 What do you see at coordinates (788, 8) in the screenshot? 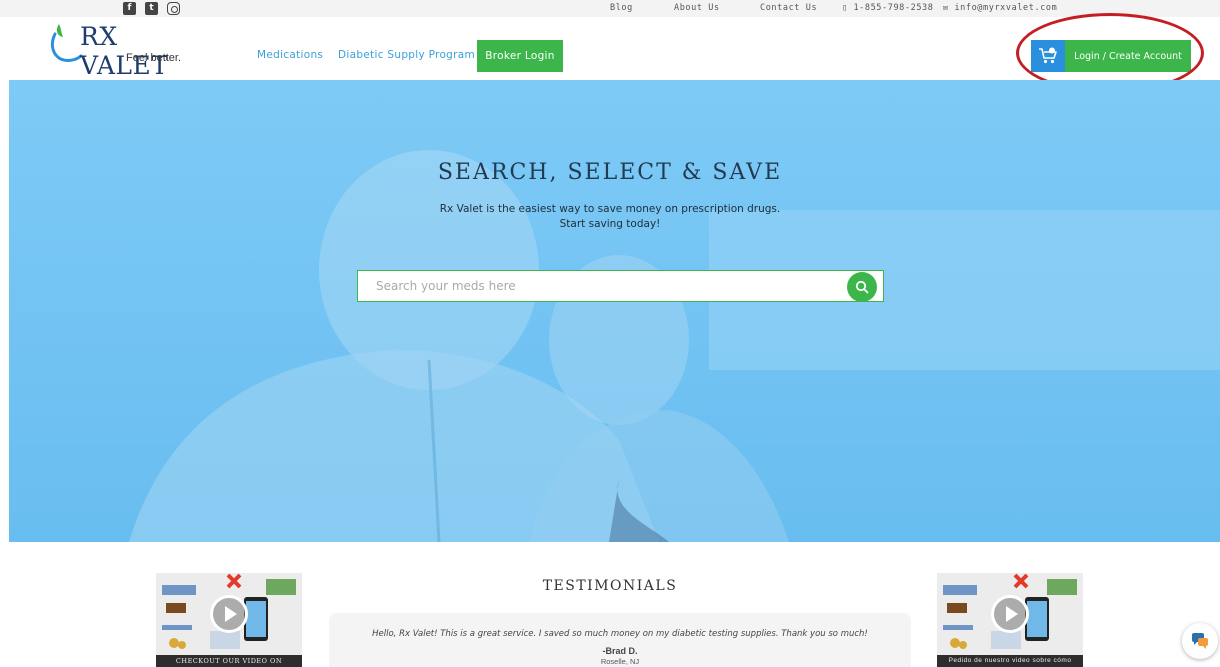
I see `contact-link: Contact Us` at bounding box center [788, 8].